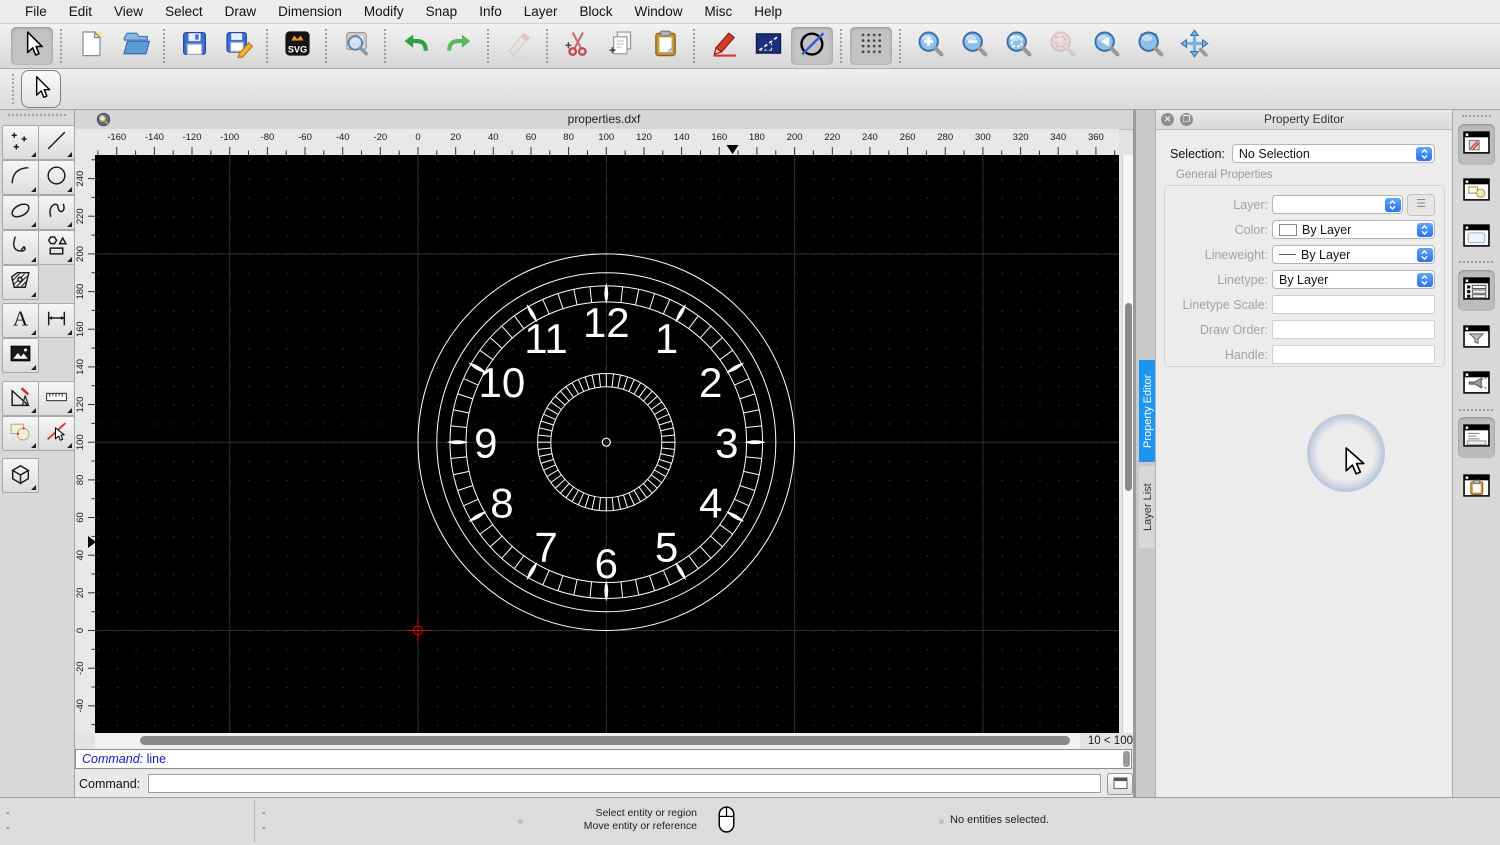 This screenshot has width=1500, height=845. Describe the element at coordinates (20, 212) in the screenshot. I see `tool-ellipse-button` at that location.